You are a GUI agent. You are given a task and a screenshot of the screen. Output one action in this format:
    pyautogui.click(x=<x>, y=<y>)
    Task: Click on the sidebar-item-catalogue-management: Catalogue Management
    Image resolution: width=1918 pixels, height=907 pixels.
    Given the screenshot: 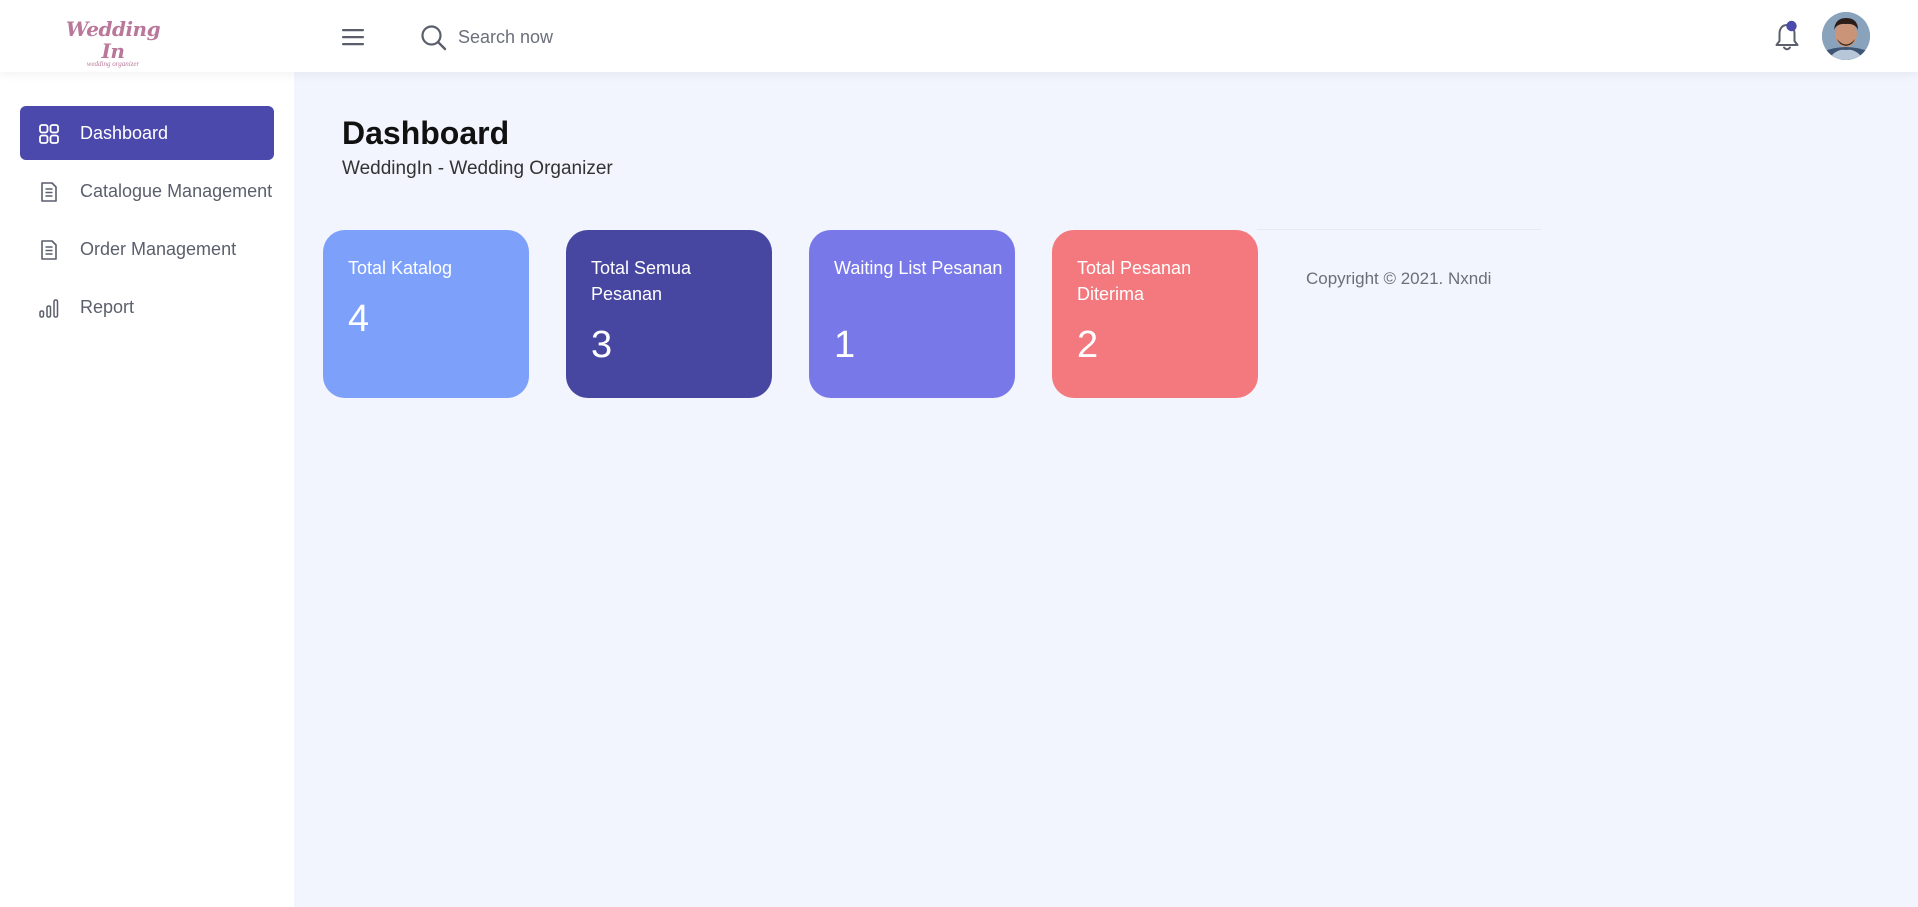 What is the action you would take?
    pyautogui.click(x=147, y=191)
    